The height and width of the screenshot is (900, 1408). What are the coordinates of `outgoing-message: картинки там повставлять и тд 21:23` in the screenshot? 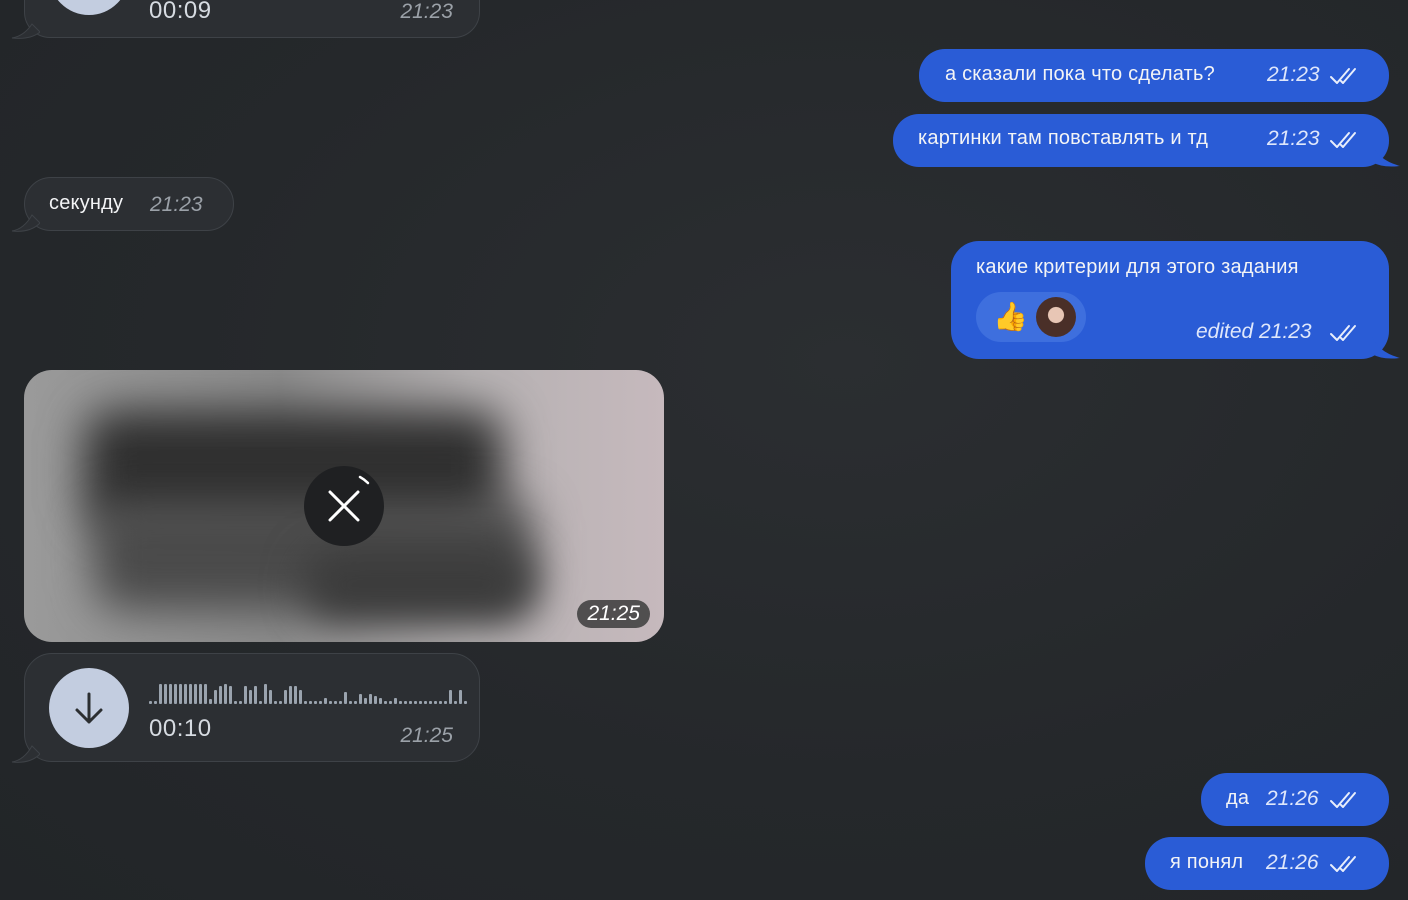 It's located at (1141, 140).